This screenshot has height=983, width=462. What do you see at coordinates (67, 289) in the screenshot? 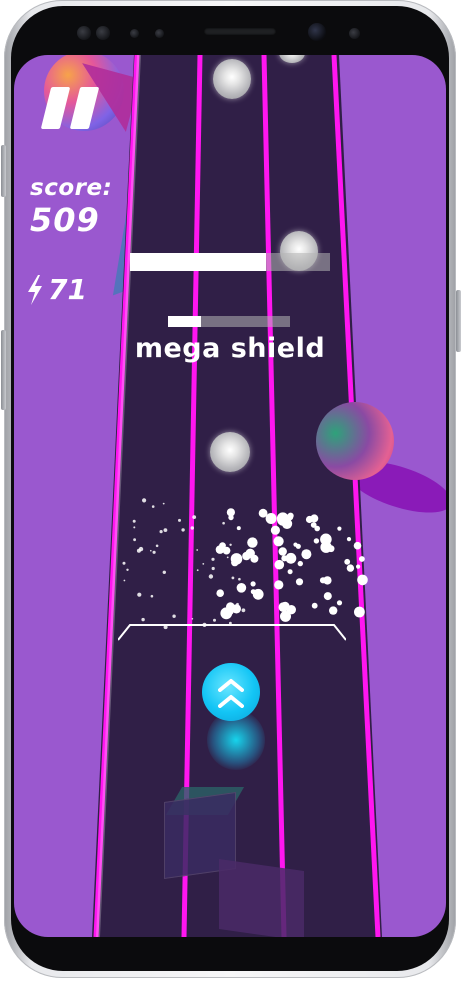
I see `energy-value: 71` at bounding box center [67, 289].